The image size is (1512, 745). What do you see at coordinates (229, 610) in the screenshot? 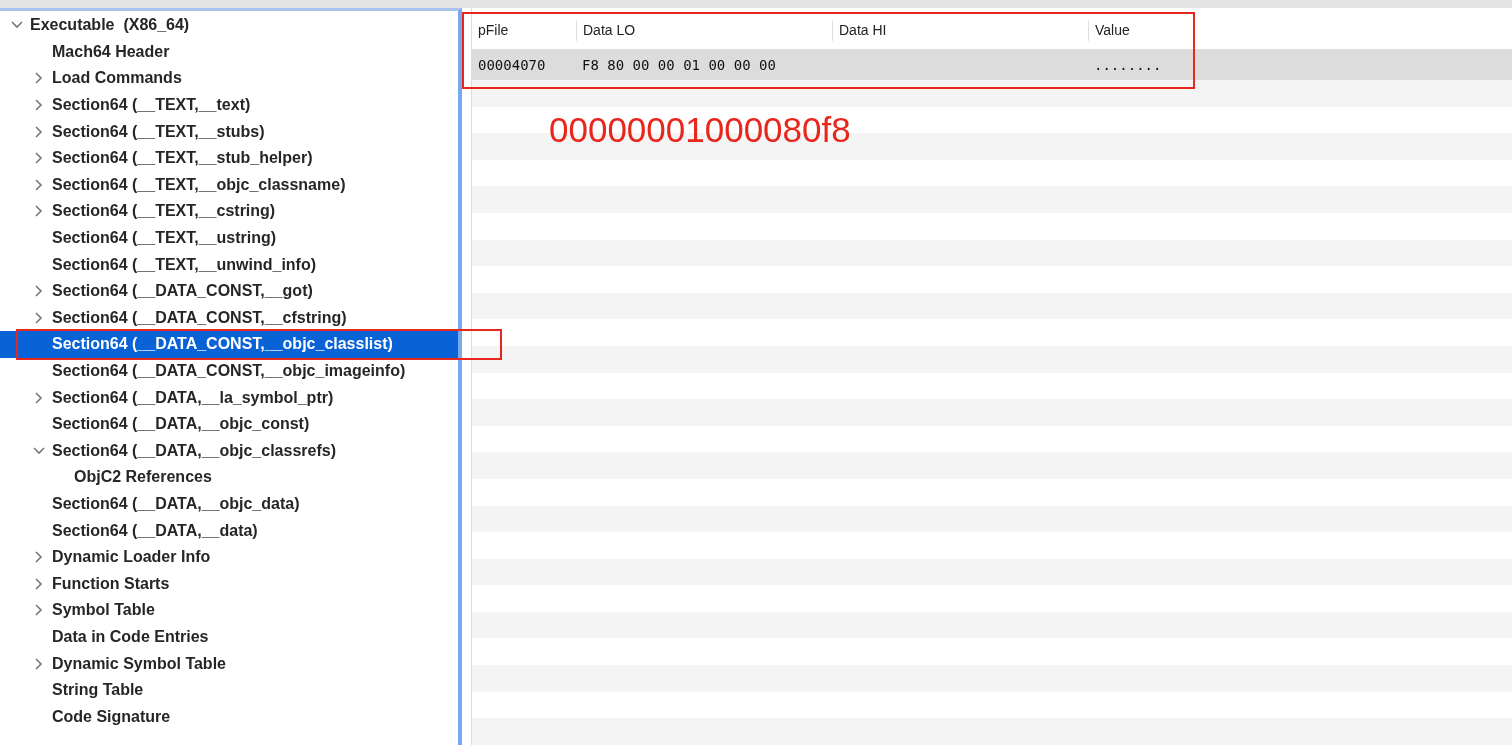
I see `tree-item: Symbol Table` at bounding box center [229, 610].